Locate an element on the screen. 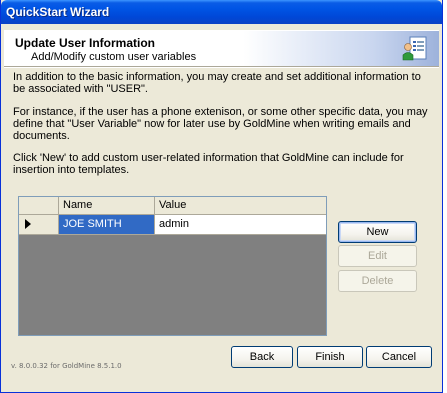 The height and width of the screenshot is (393, 447). background-strip is located at coordinates (445, 196).